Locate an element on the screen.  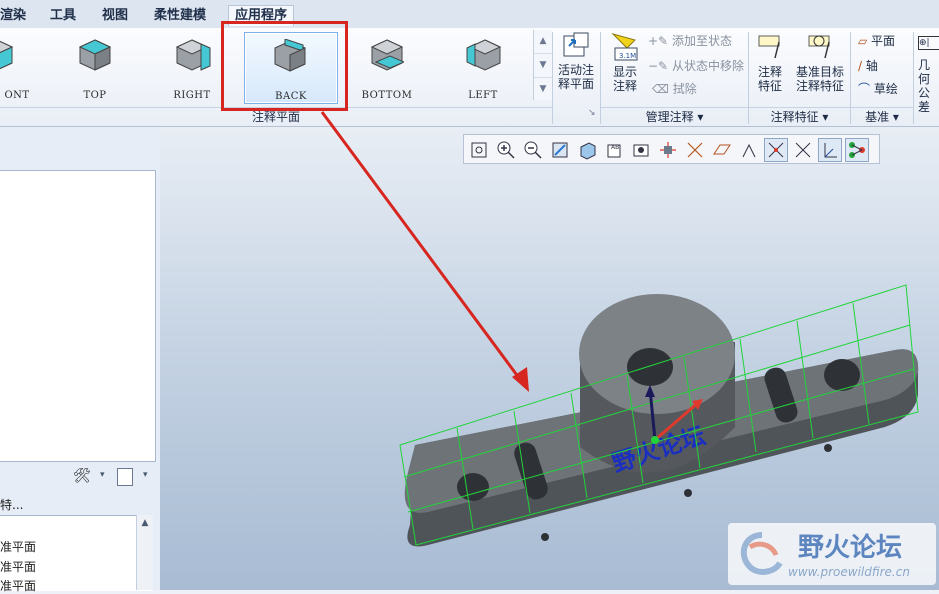
watermark-title: 野火论坛 is located at coordinates (850, 548).